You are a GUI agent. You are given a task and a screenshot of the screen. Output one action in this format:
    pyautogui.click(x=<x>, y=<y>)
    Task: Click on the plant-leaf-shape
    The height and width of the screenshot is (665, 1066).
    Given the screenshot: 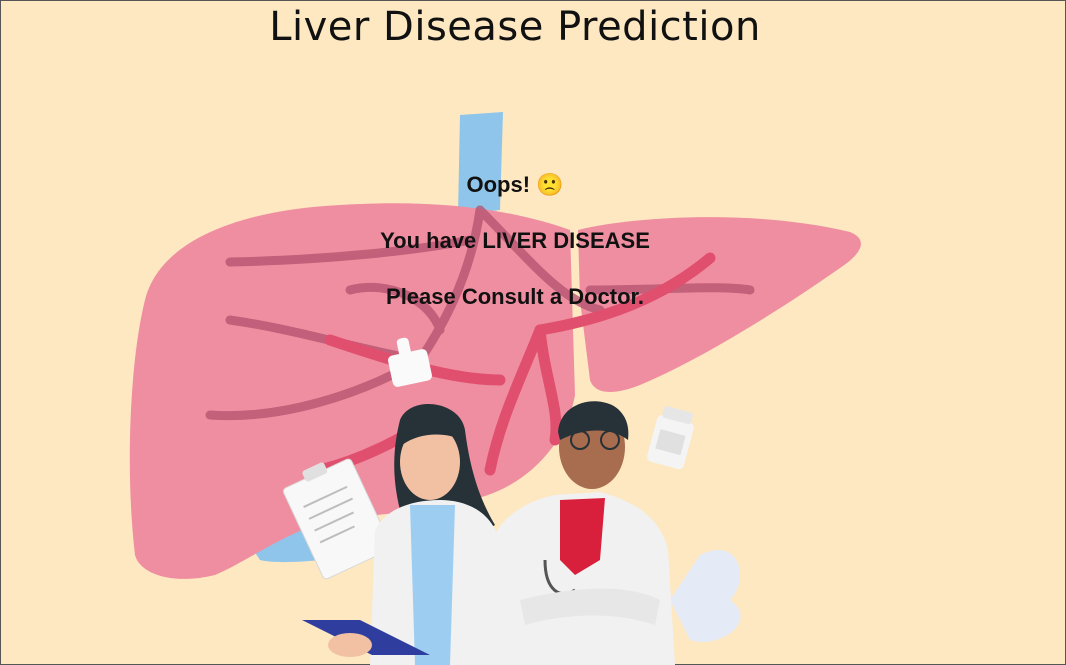 What is the action you would take?
    pyautogui.click(x=705, y=595)
    